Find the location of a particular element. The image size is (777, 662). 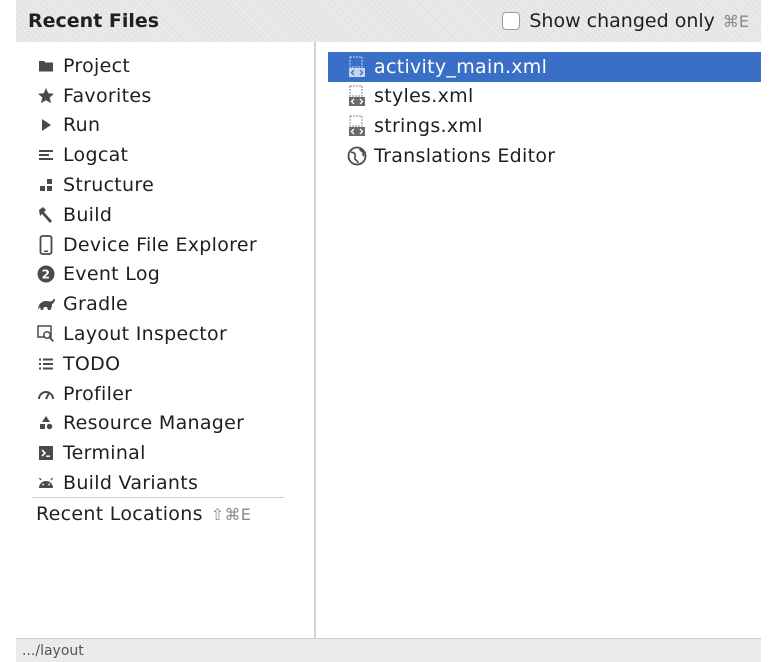

tool-window-label: Terminal is located at coordinates (104, 453).